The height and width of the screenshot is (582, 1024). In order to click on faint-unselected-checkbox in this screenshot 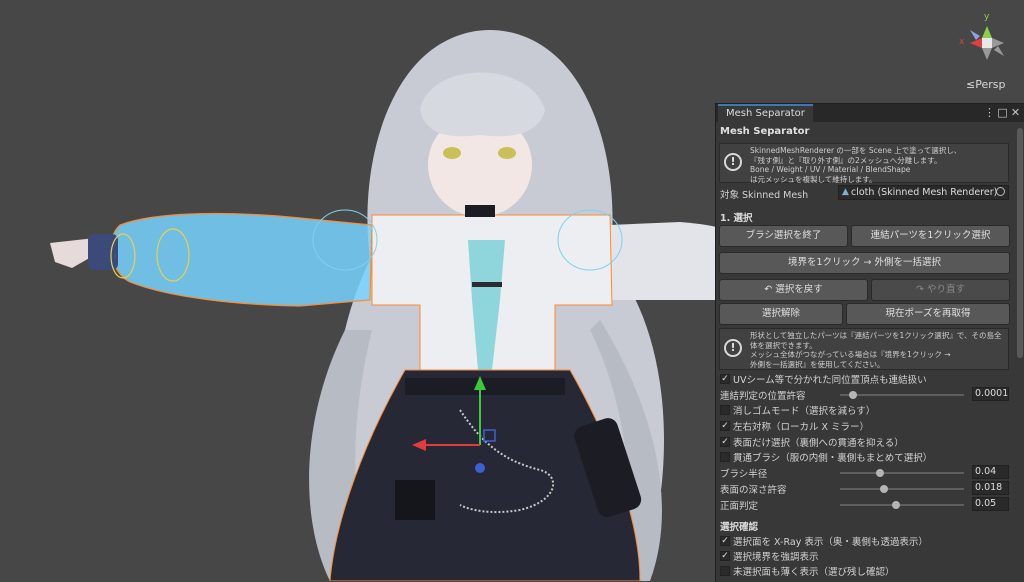, I will do `click(725, 571)`.